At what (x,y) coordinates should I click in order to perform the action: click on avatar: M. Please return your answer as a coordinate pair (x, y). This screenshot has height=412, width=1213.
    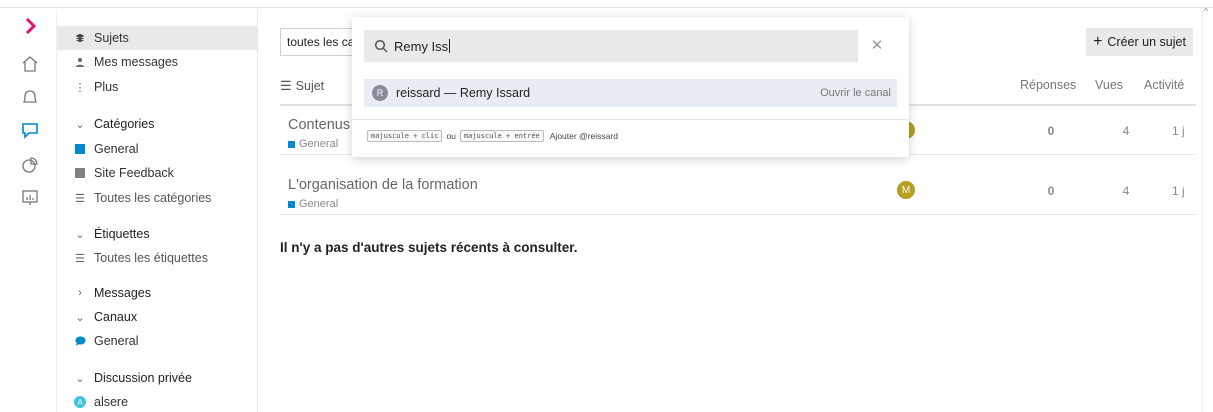
    Looking at the image, I should click on (906, 190).